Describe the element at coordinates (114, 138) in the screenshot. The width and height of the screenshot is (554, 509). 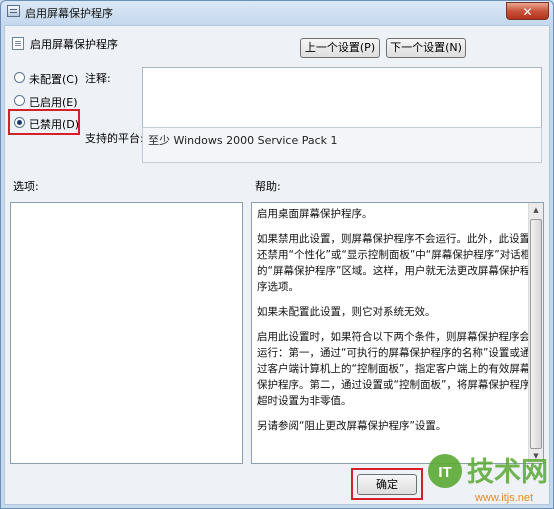
I see `platform-label: 支持的平台:` at that location.